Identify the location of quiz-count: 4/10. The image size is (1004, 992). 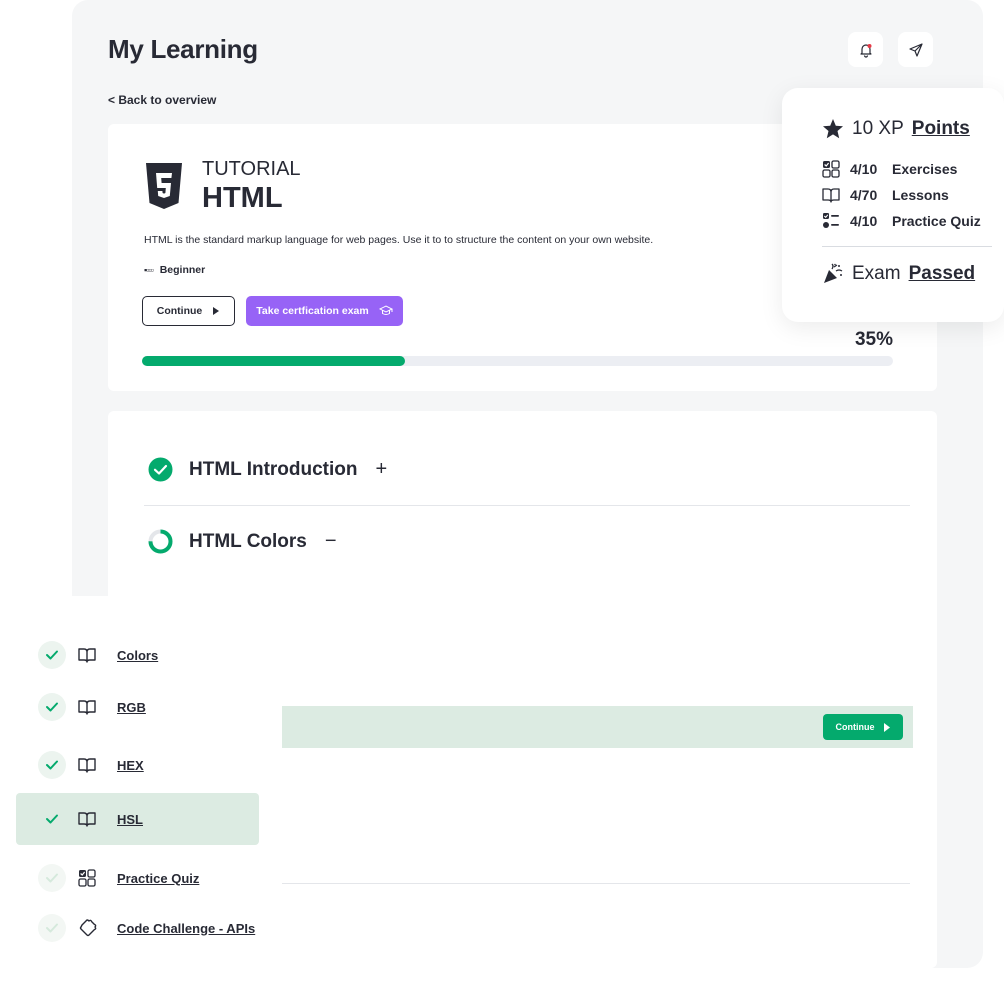
(864, 221).